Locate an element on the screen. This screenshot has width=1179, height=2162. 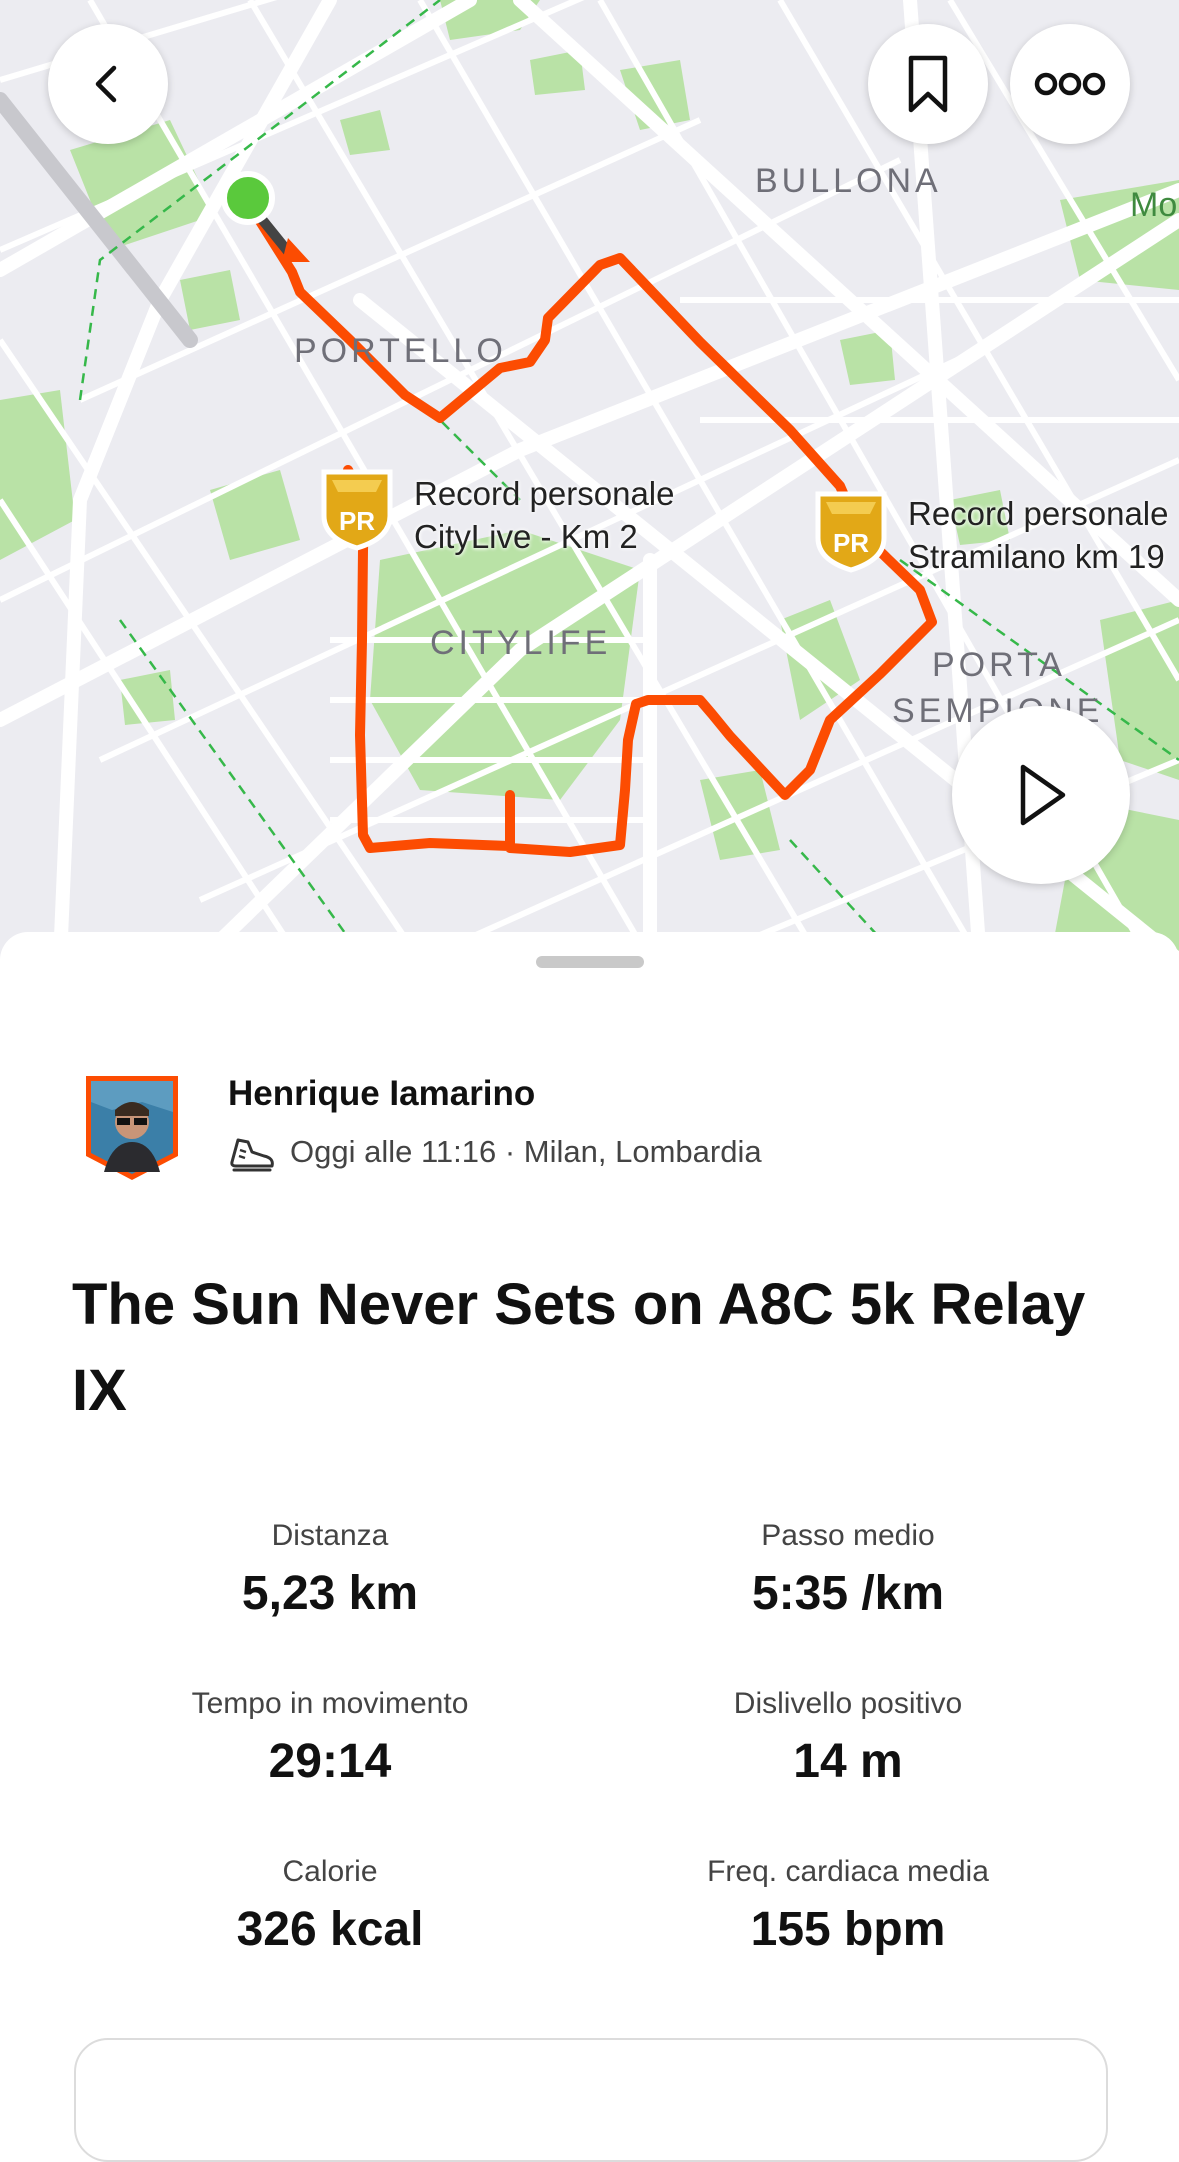
bookmark-icon is located at coordinates (928, 84).